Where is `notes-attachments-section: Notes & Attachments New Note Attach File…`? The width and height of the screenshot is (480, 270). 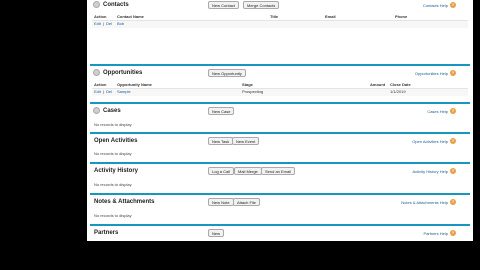
notes-attachments-section: Notes & Attachments New Note Attach File… is located at coordinates (280, 208).